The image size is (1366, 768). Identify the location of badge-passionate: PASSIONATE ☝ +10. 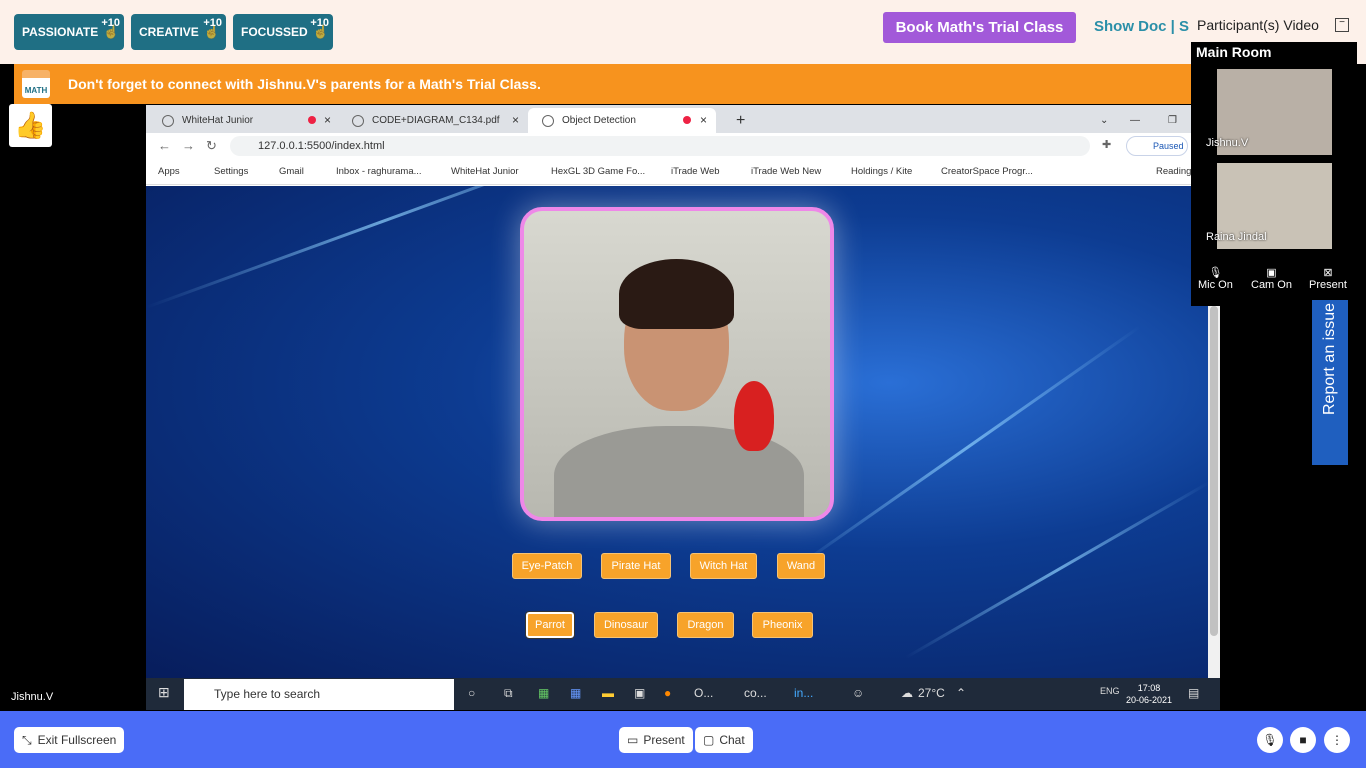
(69, 32).